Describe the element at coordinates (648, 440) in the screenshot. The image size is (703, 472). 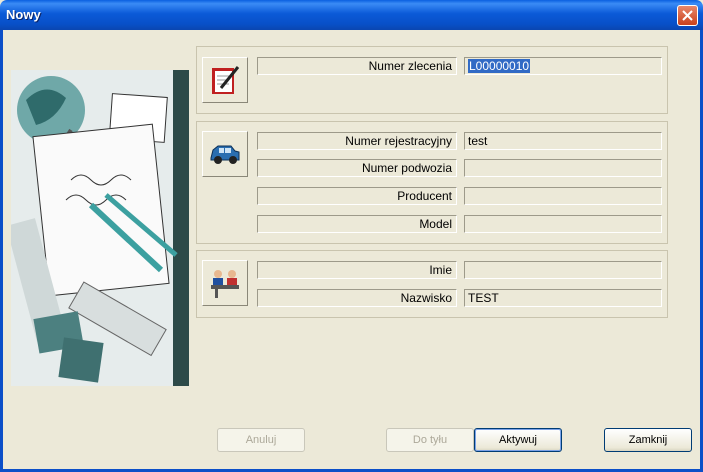
I see `close-dialog-button: Zamknij` at that location.